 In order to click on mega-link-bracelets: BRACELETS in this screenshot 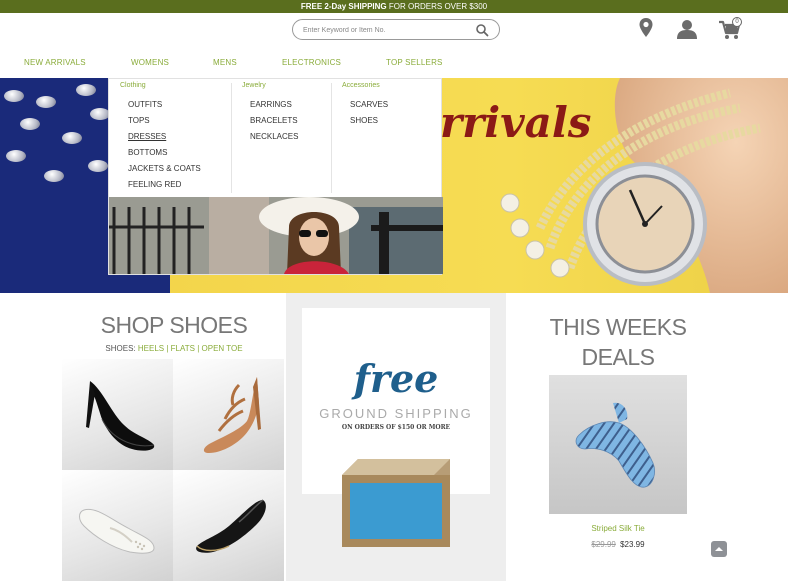, I will do `click(274, 121)`.